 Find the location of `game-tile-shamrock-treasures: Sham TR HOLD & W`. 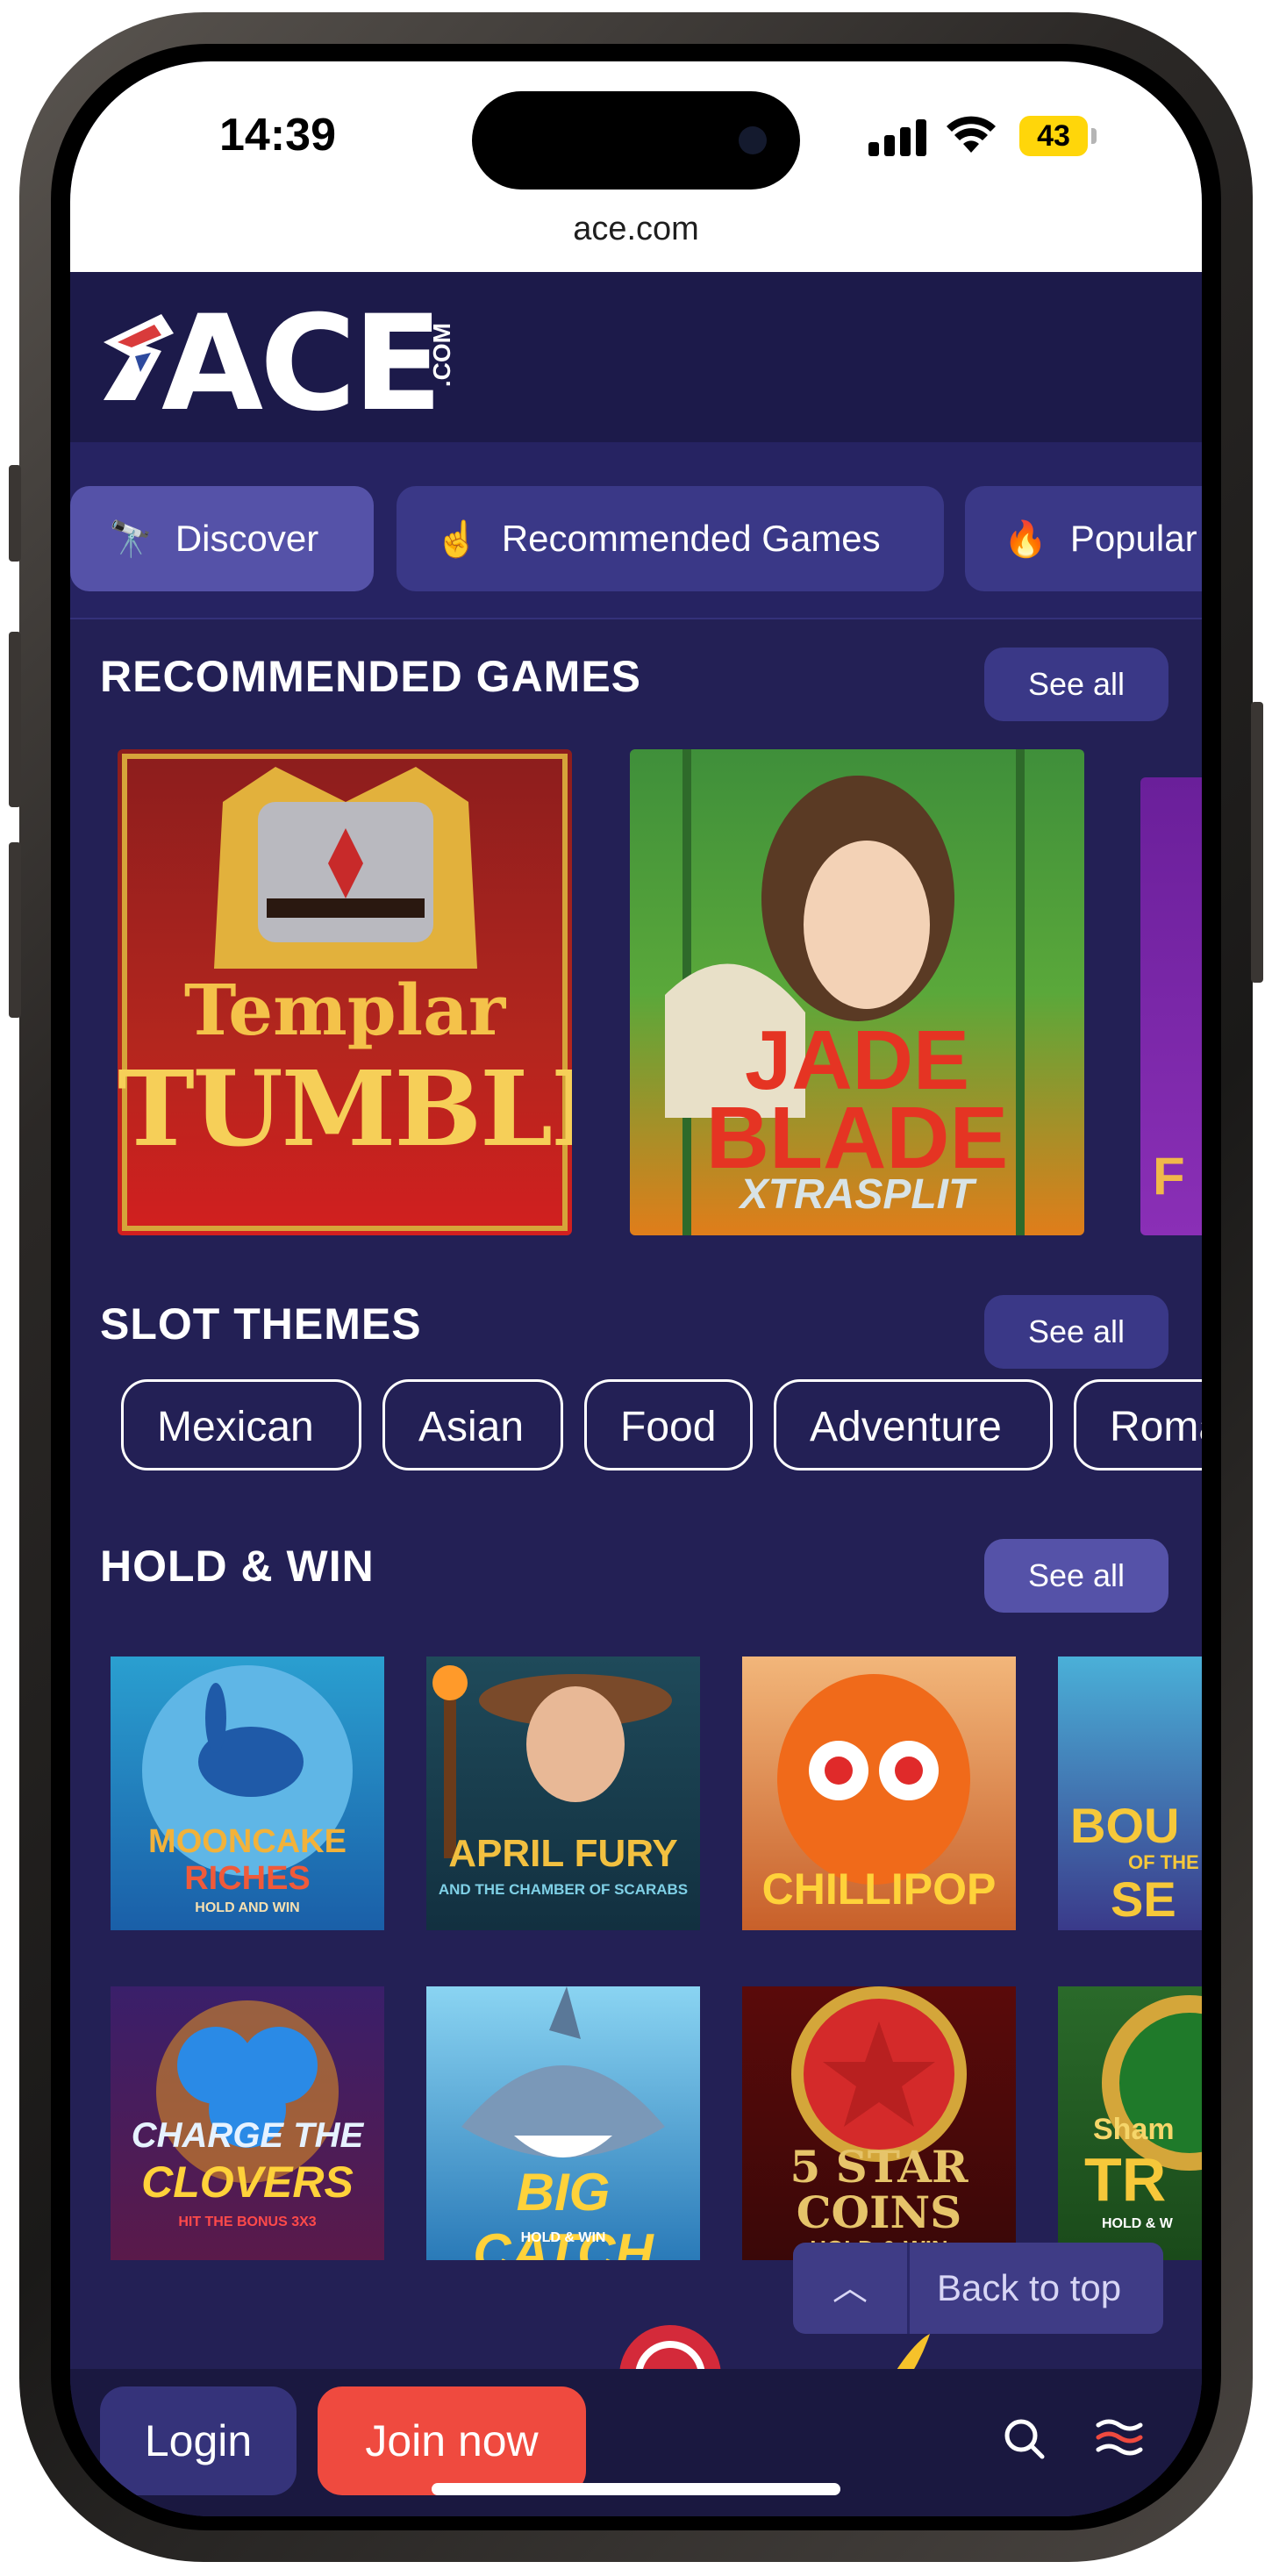

game-tile-shamrock-treasures: Sham TR HOLD & W is located at coordinates (1130, 2123).